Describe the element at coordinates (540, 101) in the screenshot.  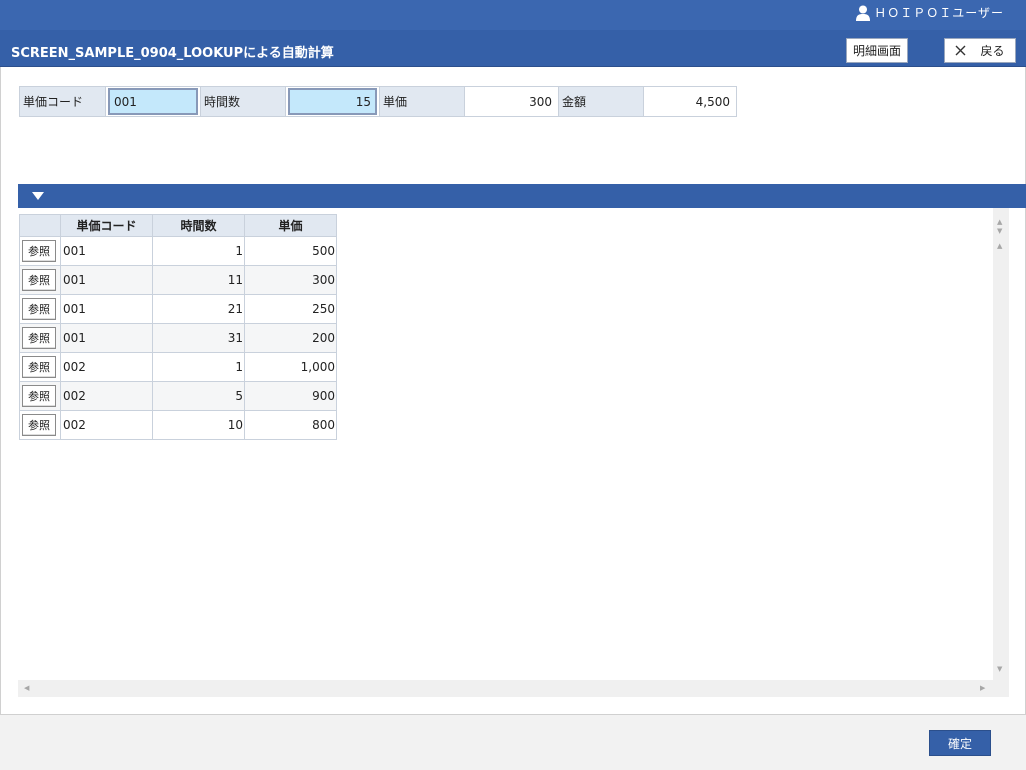
I see `unit-price-value: 300` at that location.